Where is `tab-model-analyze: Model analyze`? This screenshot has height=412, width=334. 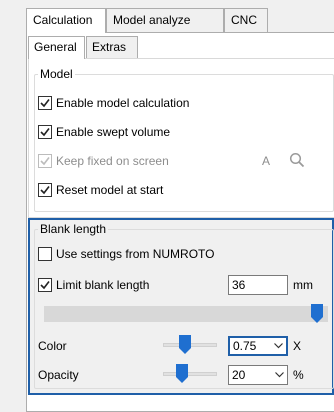 tab-model-analyze: Model analyze is located at coordinates (165, 20).